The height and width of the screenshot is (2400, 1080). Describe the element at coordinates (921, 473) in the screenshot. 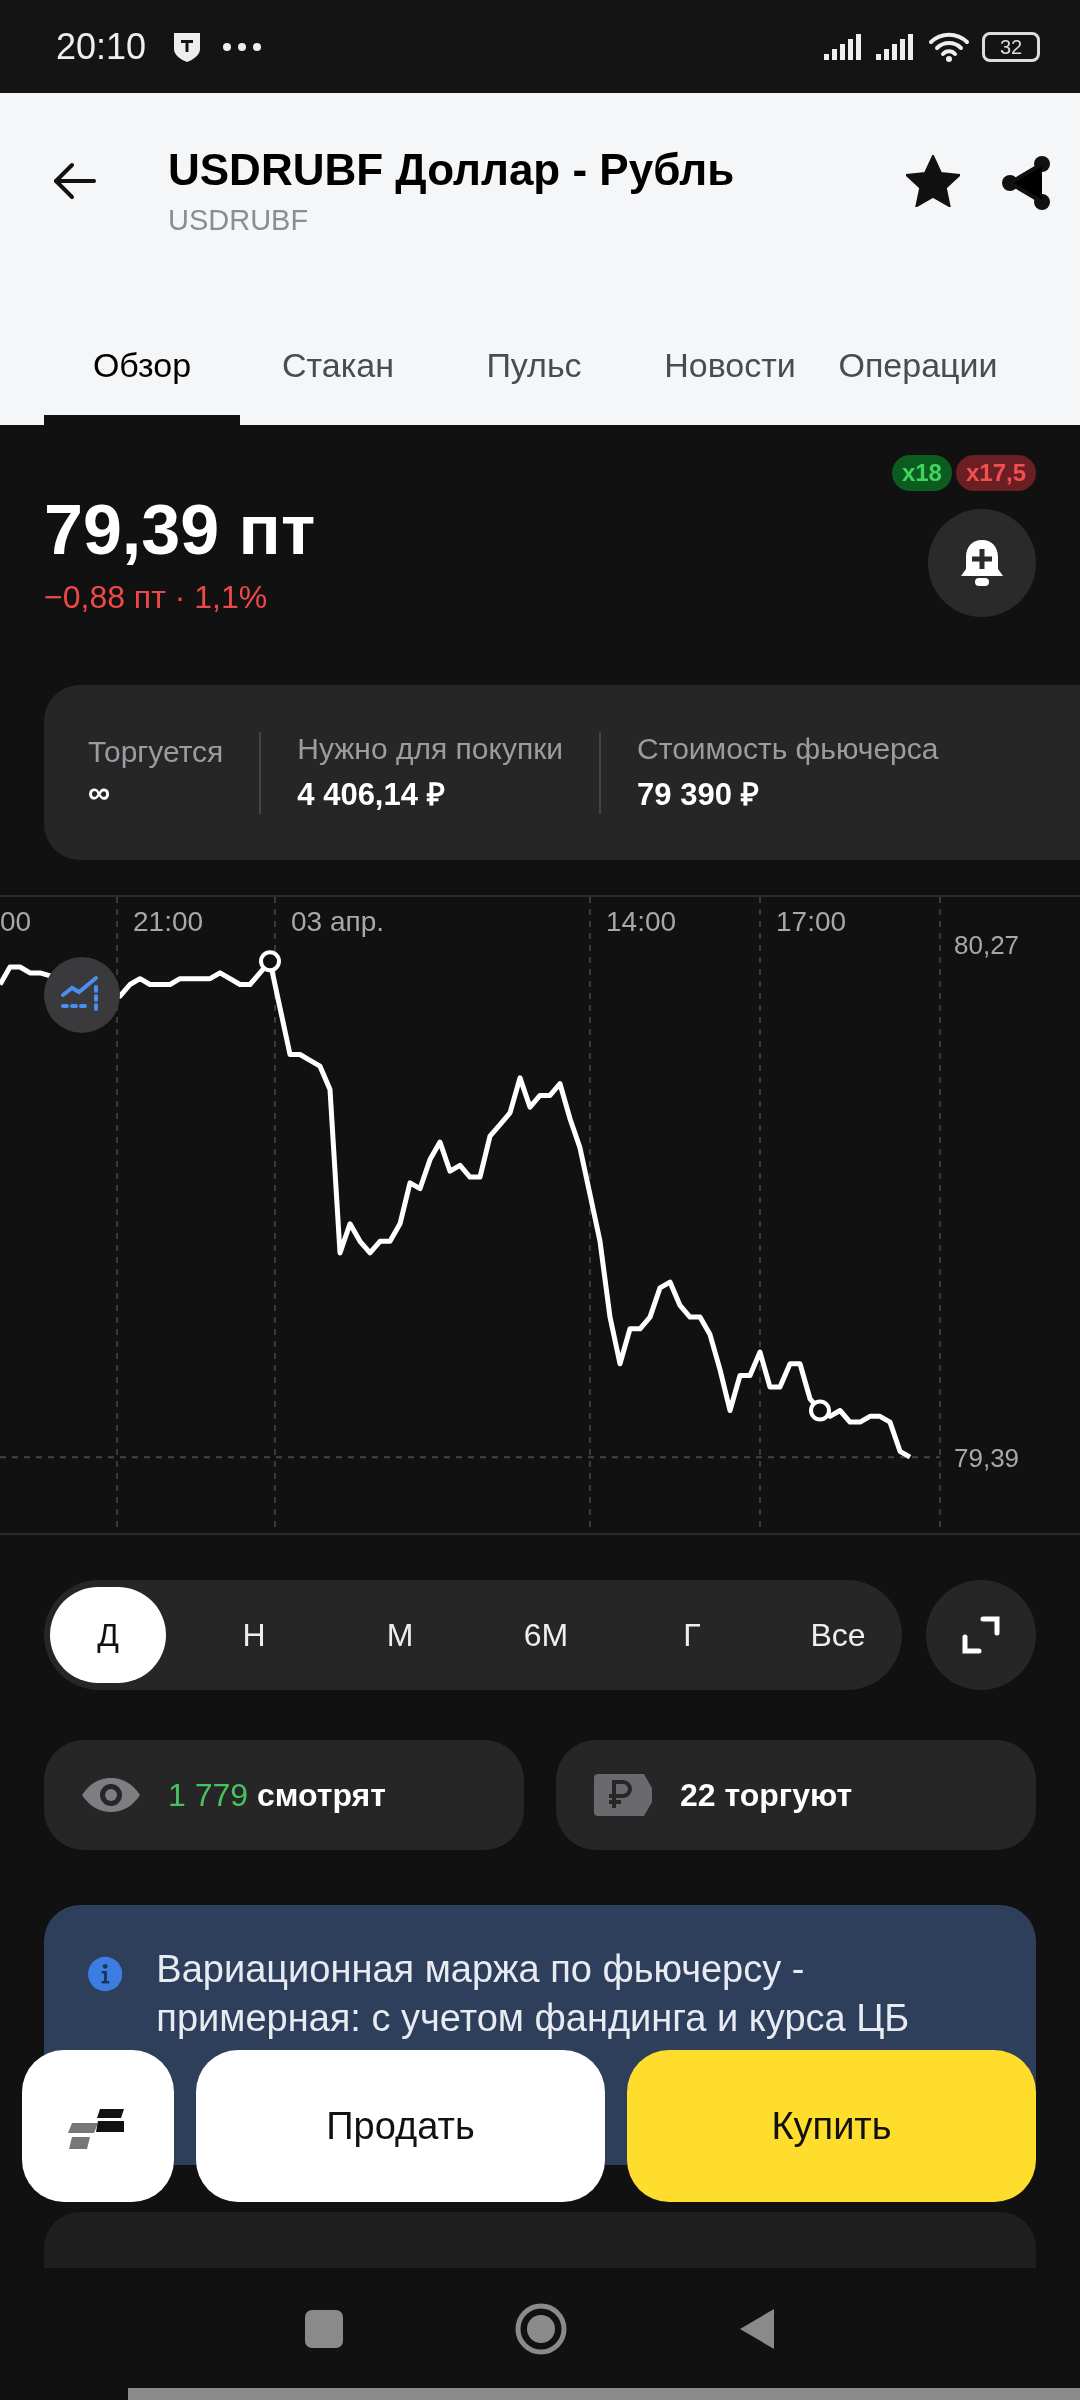

I see `leverage-badge: x18` at that location.